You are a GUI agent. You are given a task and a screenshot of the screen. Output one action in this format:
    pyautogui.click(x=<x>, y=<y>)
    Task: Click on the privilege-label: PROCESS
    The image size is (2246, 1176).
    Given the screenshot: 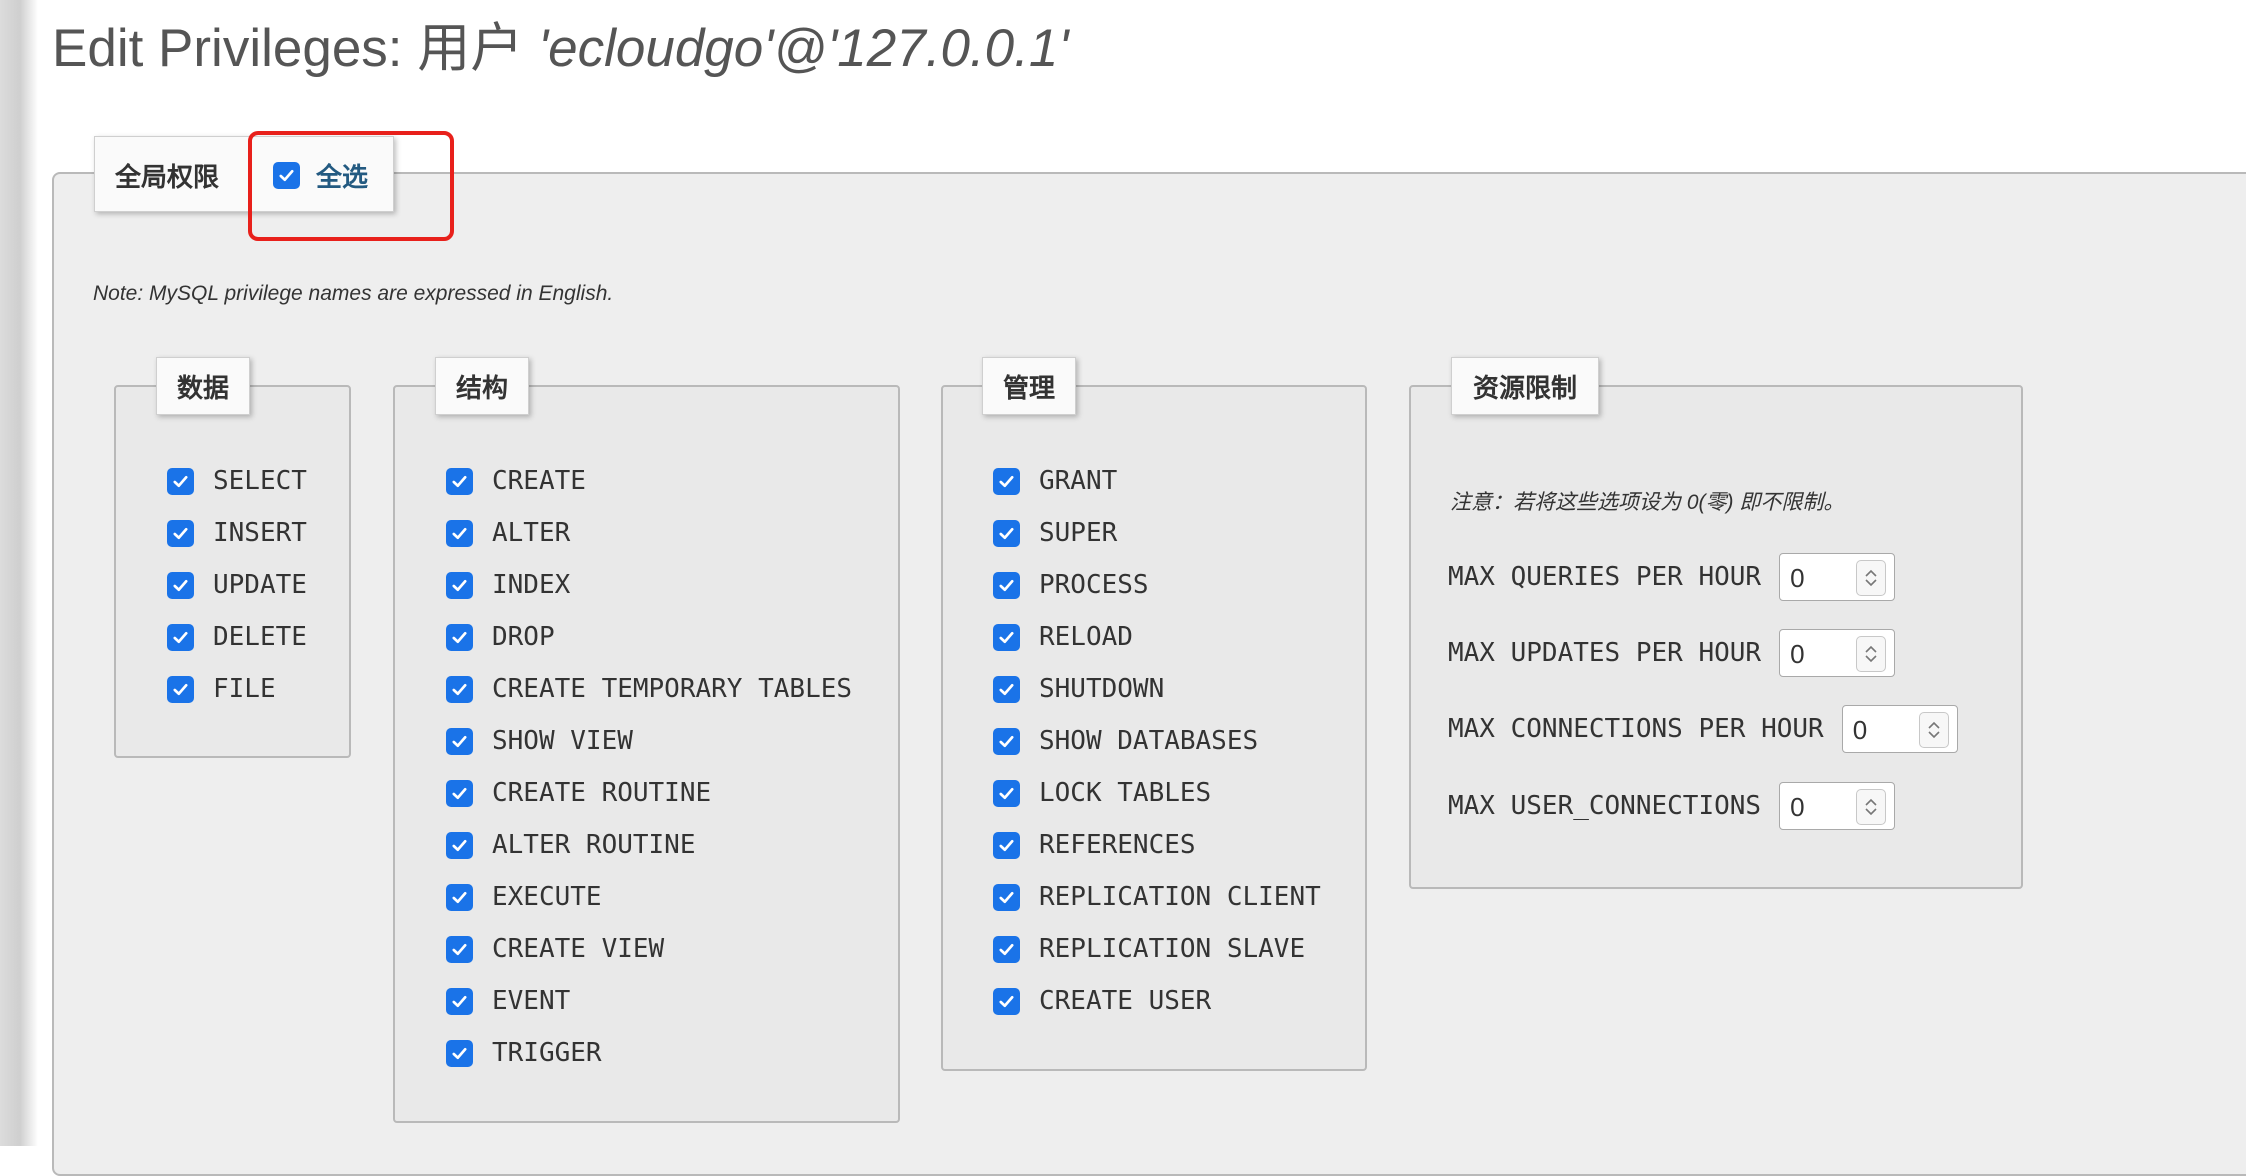 What is the action you would take?
    pyautogui.click(x=1094, y=585)
    